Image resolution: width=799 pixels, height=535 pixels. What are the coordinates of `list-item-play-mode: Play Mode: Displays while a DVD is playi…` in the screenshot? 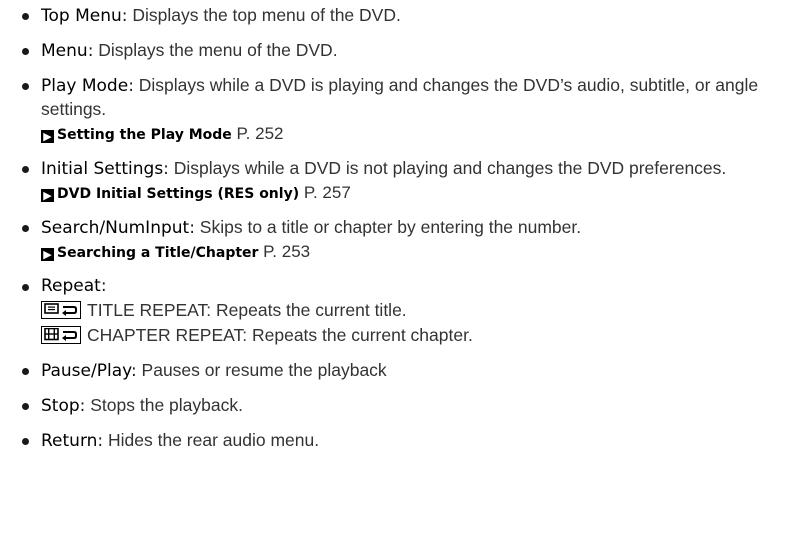 It's located at (410, 110).